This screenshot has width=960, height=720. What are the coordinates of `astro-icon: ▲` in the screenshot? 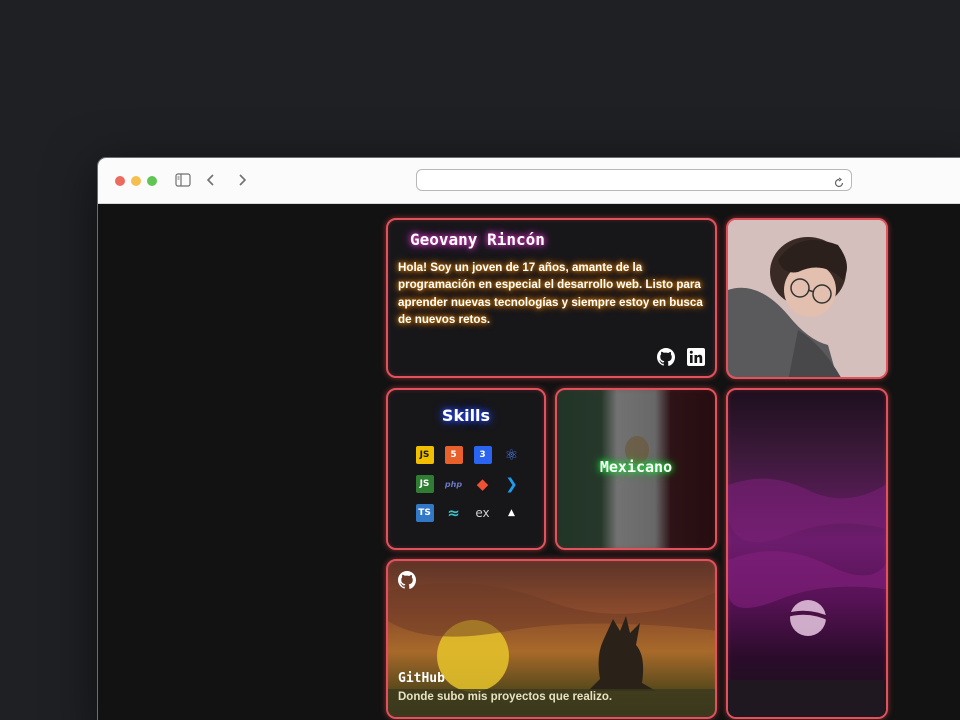 It's located at (511, 513).